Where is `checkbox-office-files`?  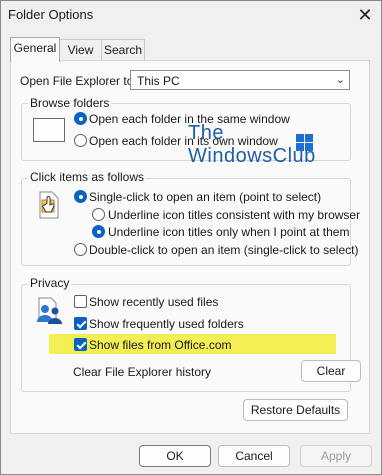 checkbox-office-files is located at coordinates (80, 344).